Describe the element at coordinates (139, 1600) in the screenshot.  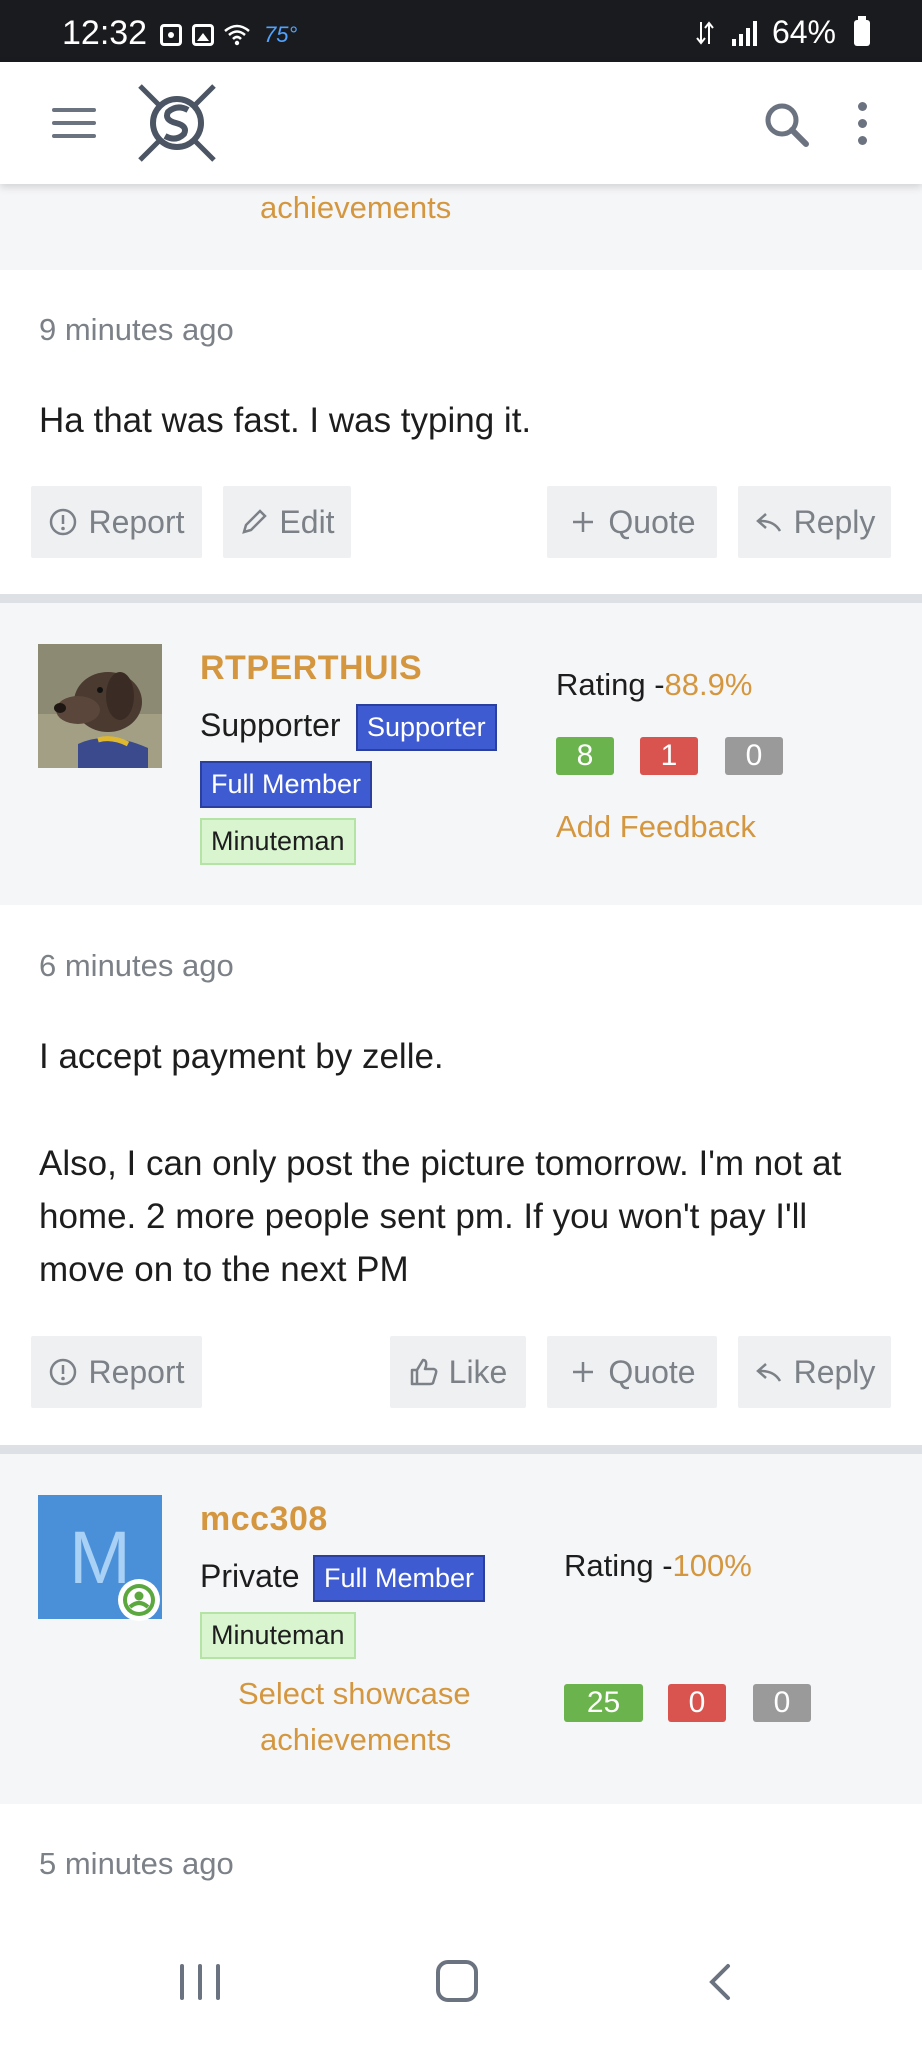
I see `online-status-icon` at that location.